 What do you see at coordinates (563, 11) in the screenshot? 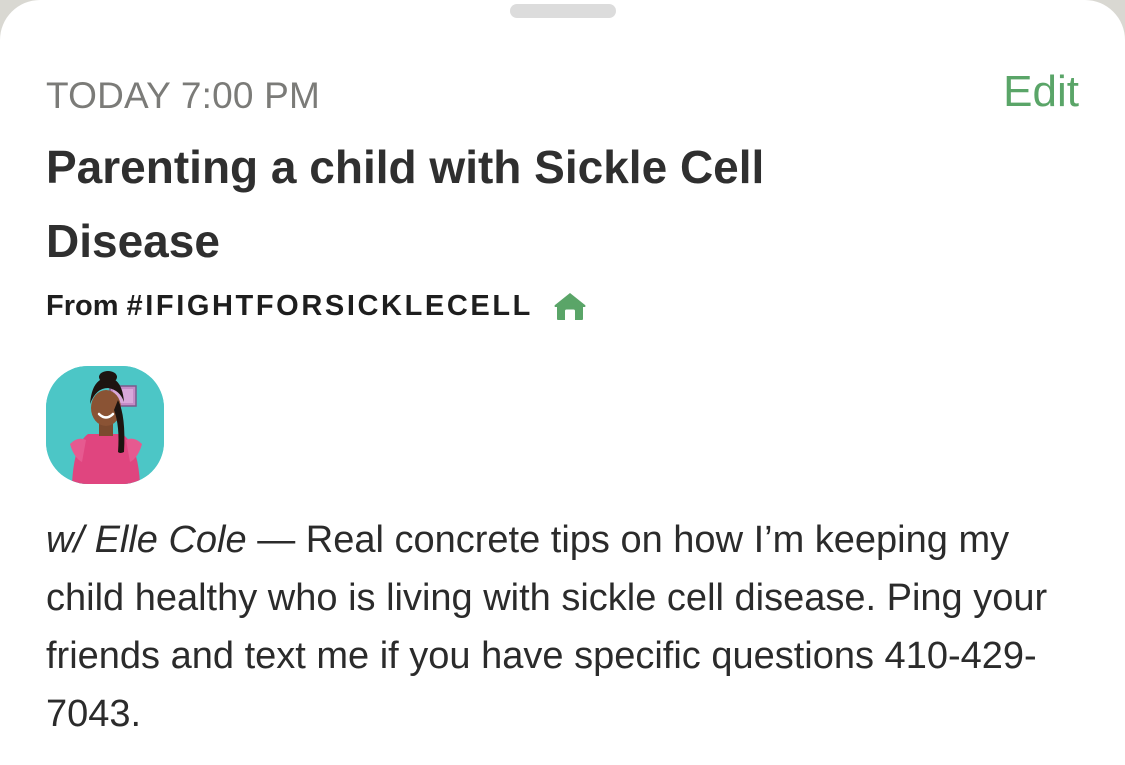
I see `sheet-grabber` at bounding box center [563, 11].